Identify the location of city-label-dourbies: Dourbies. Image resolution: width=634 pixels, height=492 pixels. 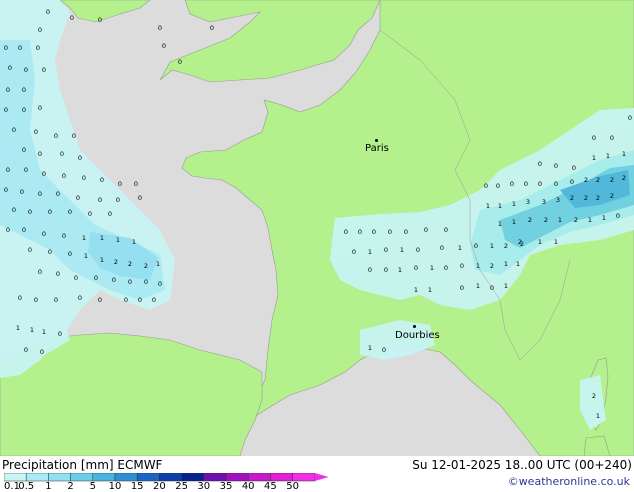
(417, 335).